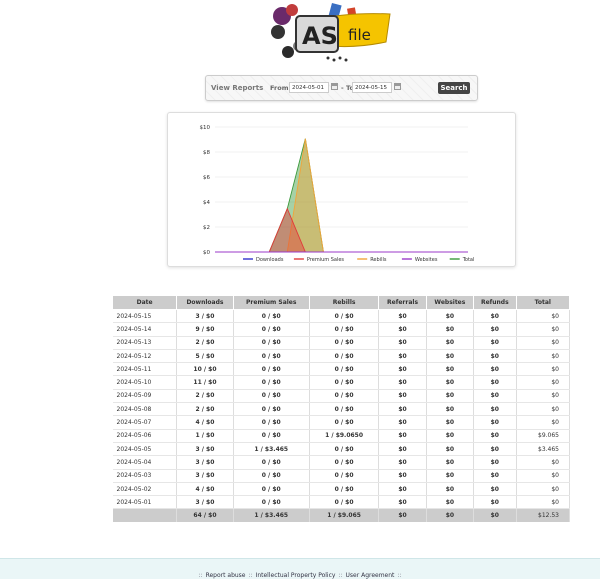 This screenshot has height=579, width=600. Describe the element at coordinates (372, 87) in the screenshot. I see `to-date-input` at that location.